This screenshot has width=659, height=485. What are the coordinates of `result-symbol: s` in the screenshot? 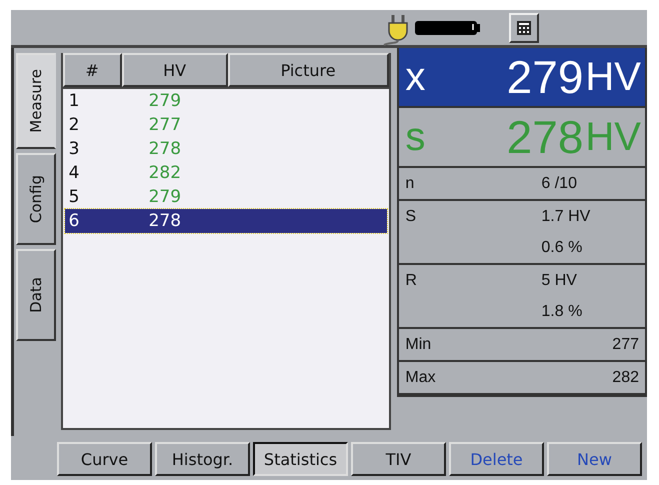 It's located at (415, 137).